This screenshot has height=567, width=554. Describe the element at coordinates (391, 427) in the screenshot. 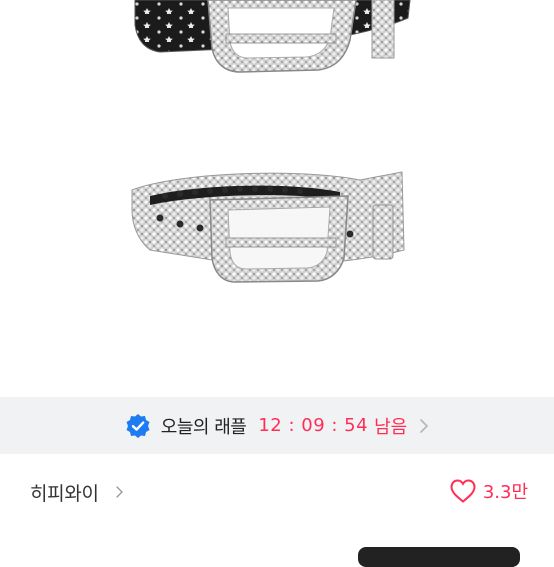

I see `raffle-remaining-label: 남음` at that location.